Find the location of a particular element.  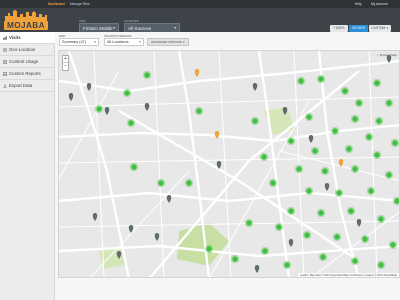

advanced-options-button: ADVANCED OPTIONS ▼ is located at coordinates (168, 42).